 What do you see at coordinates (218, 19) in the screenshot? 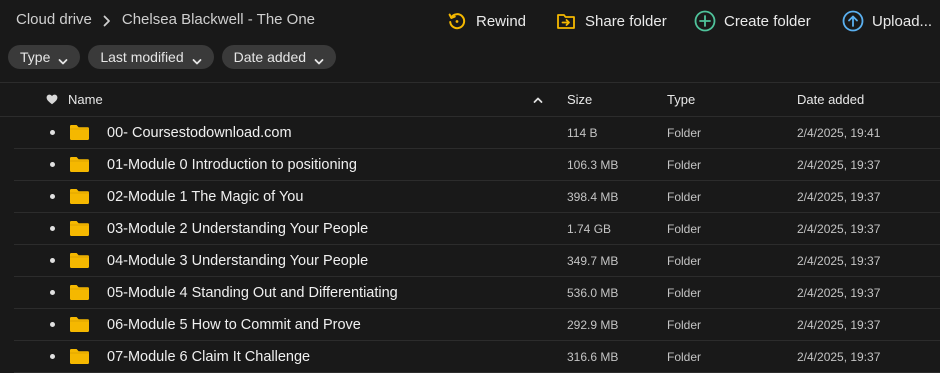
I see `breadcrumb-current: Chelsea Blackwell - The One` at bounding box center [218, 19].